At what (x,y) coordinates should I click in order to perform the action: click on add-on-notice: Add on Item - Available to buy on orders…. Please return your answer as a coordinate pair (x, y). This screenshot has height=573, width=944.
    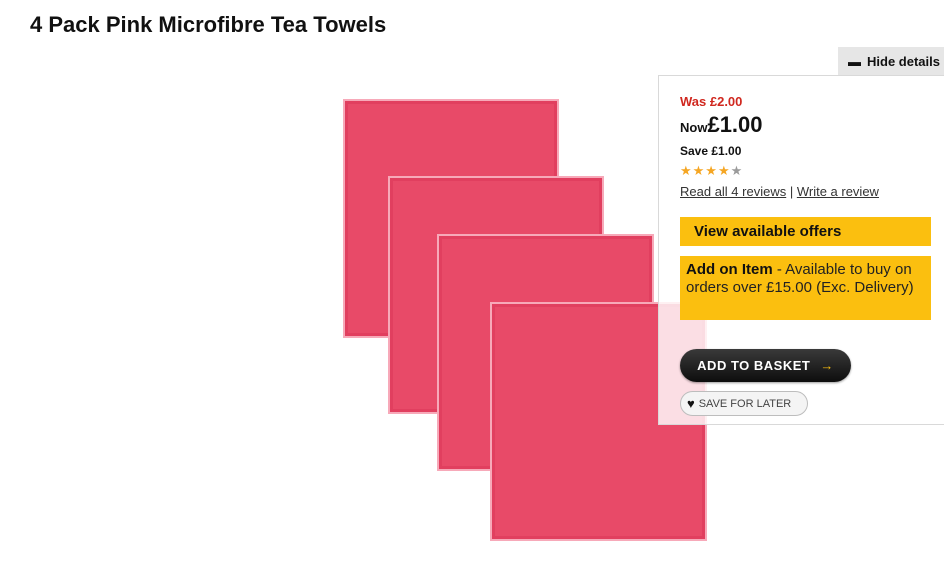
    Looking at the image, I should click on (805, 288).